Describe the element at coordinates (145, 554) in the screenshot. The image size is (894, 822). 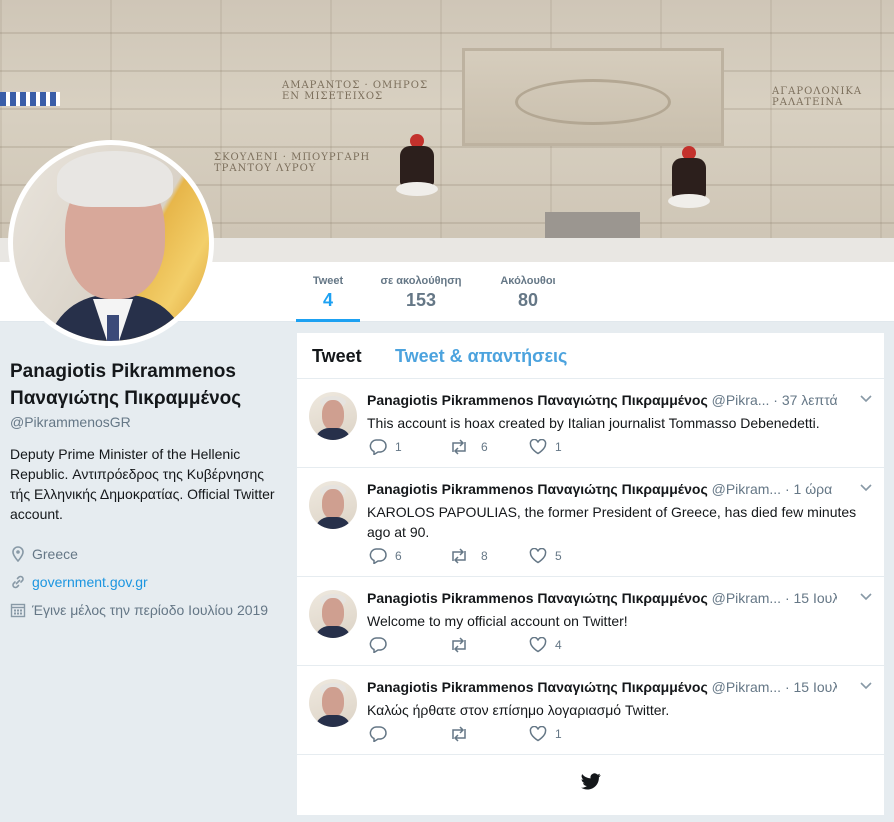
I see `profile-location: Greece` at that location.